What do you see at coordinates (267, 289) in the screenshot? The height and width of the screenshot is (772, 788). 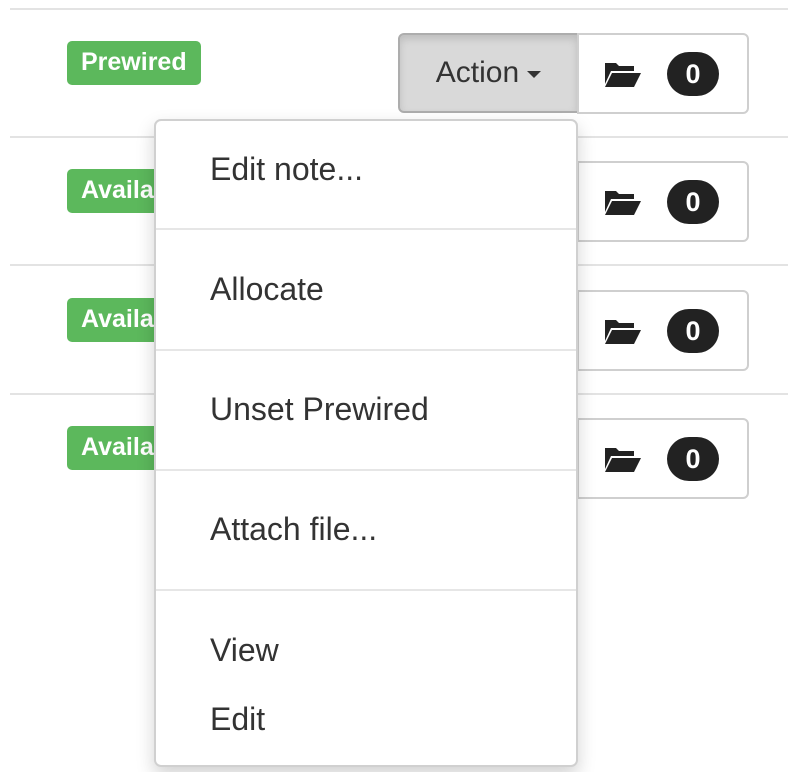 I see `menu-item-allocate: Allocate` at bounding box center [267, 289].